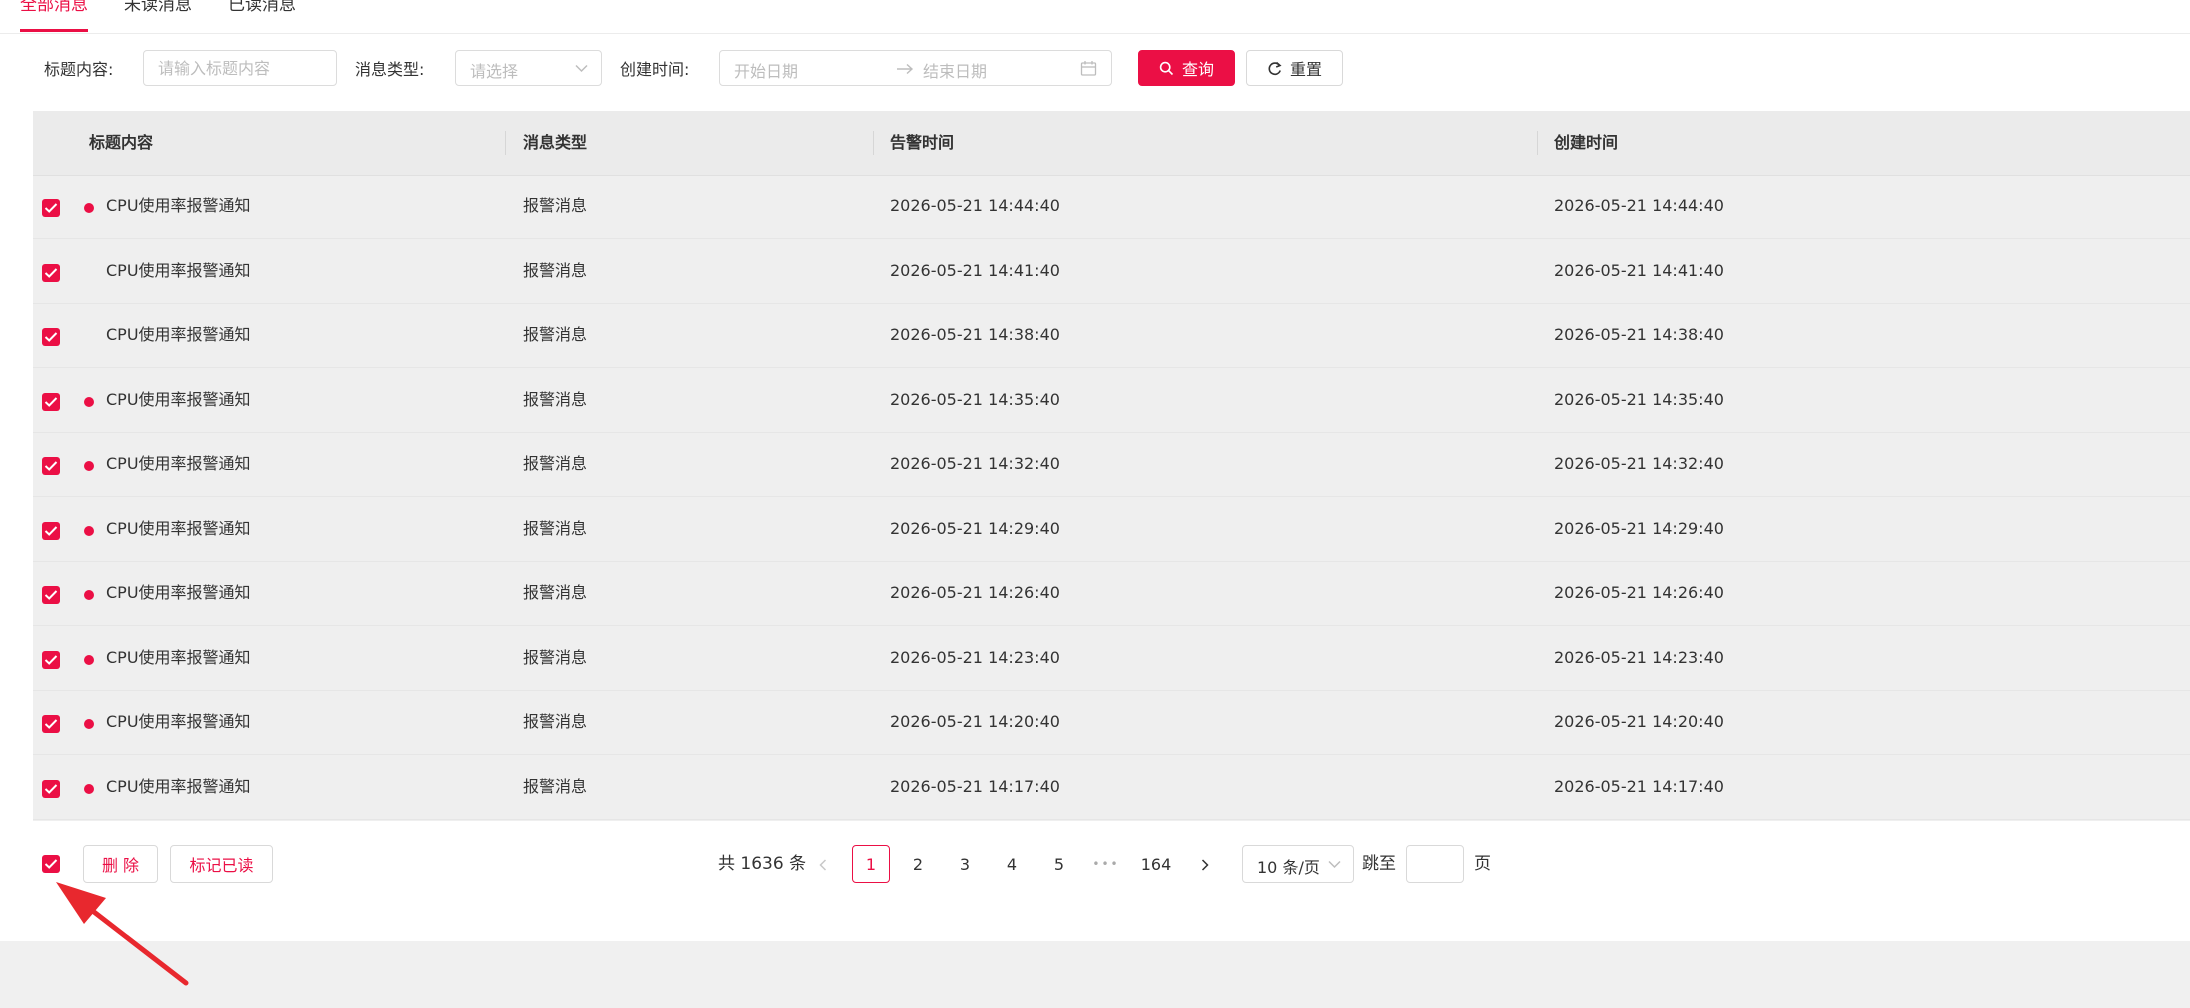 This screenshot has height=1008, width=2190. I want to click on chevron-right-icon, so click(1205, 865).